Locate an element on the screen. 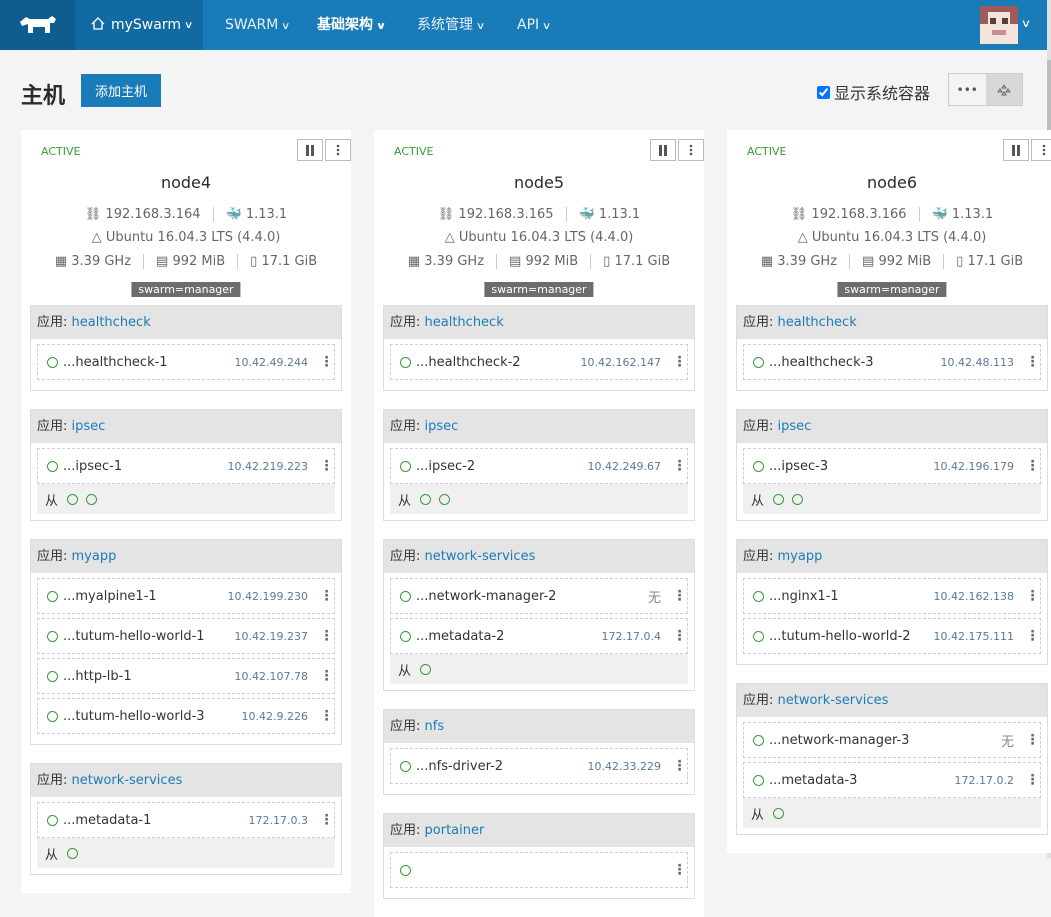 This screenshot has width=1051, height=917. container-name: ...http-lb-1 is located at coordinates (149, 676).